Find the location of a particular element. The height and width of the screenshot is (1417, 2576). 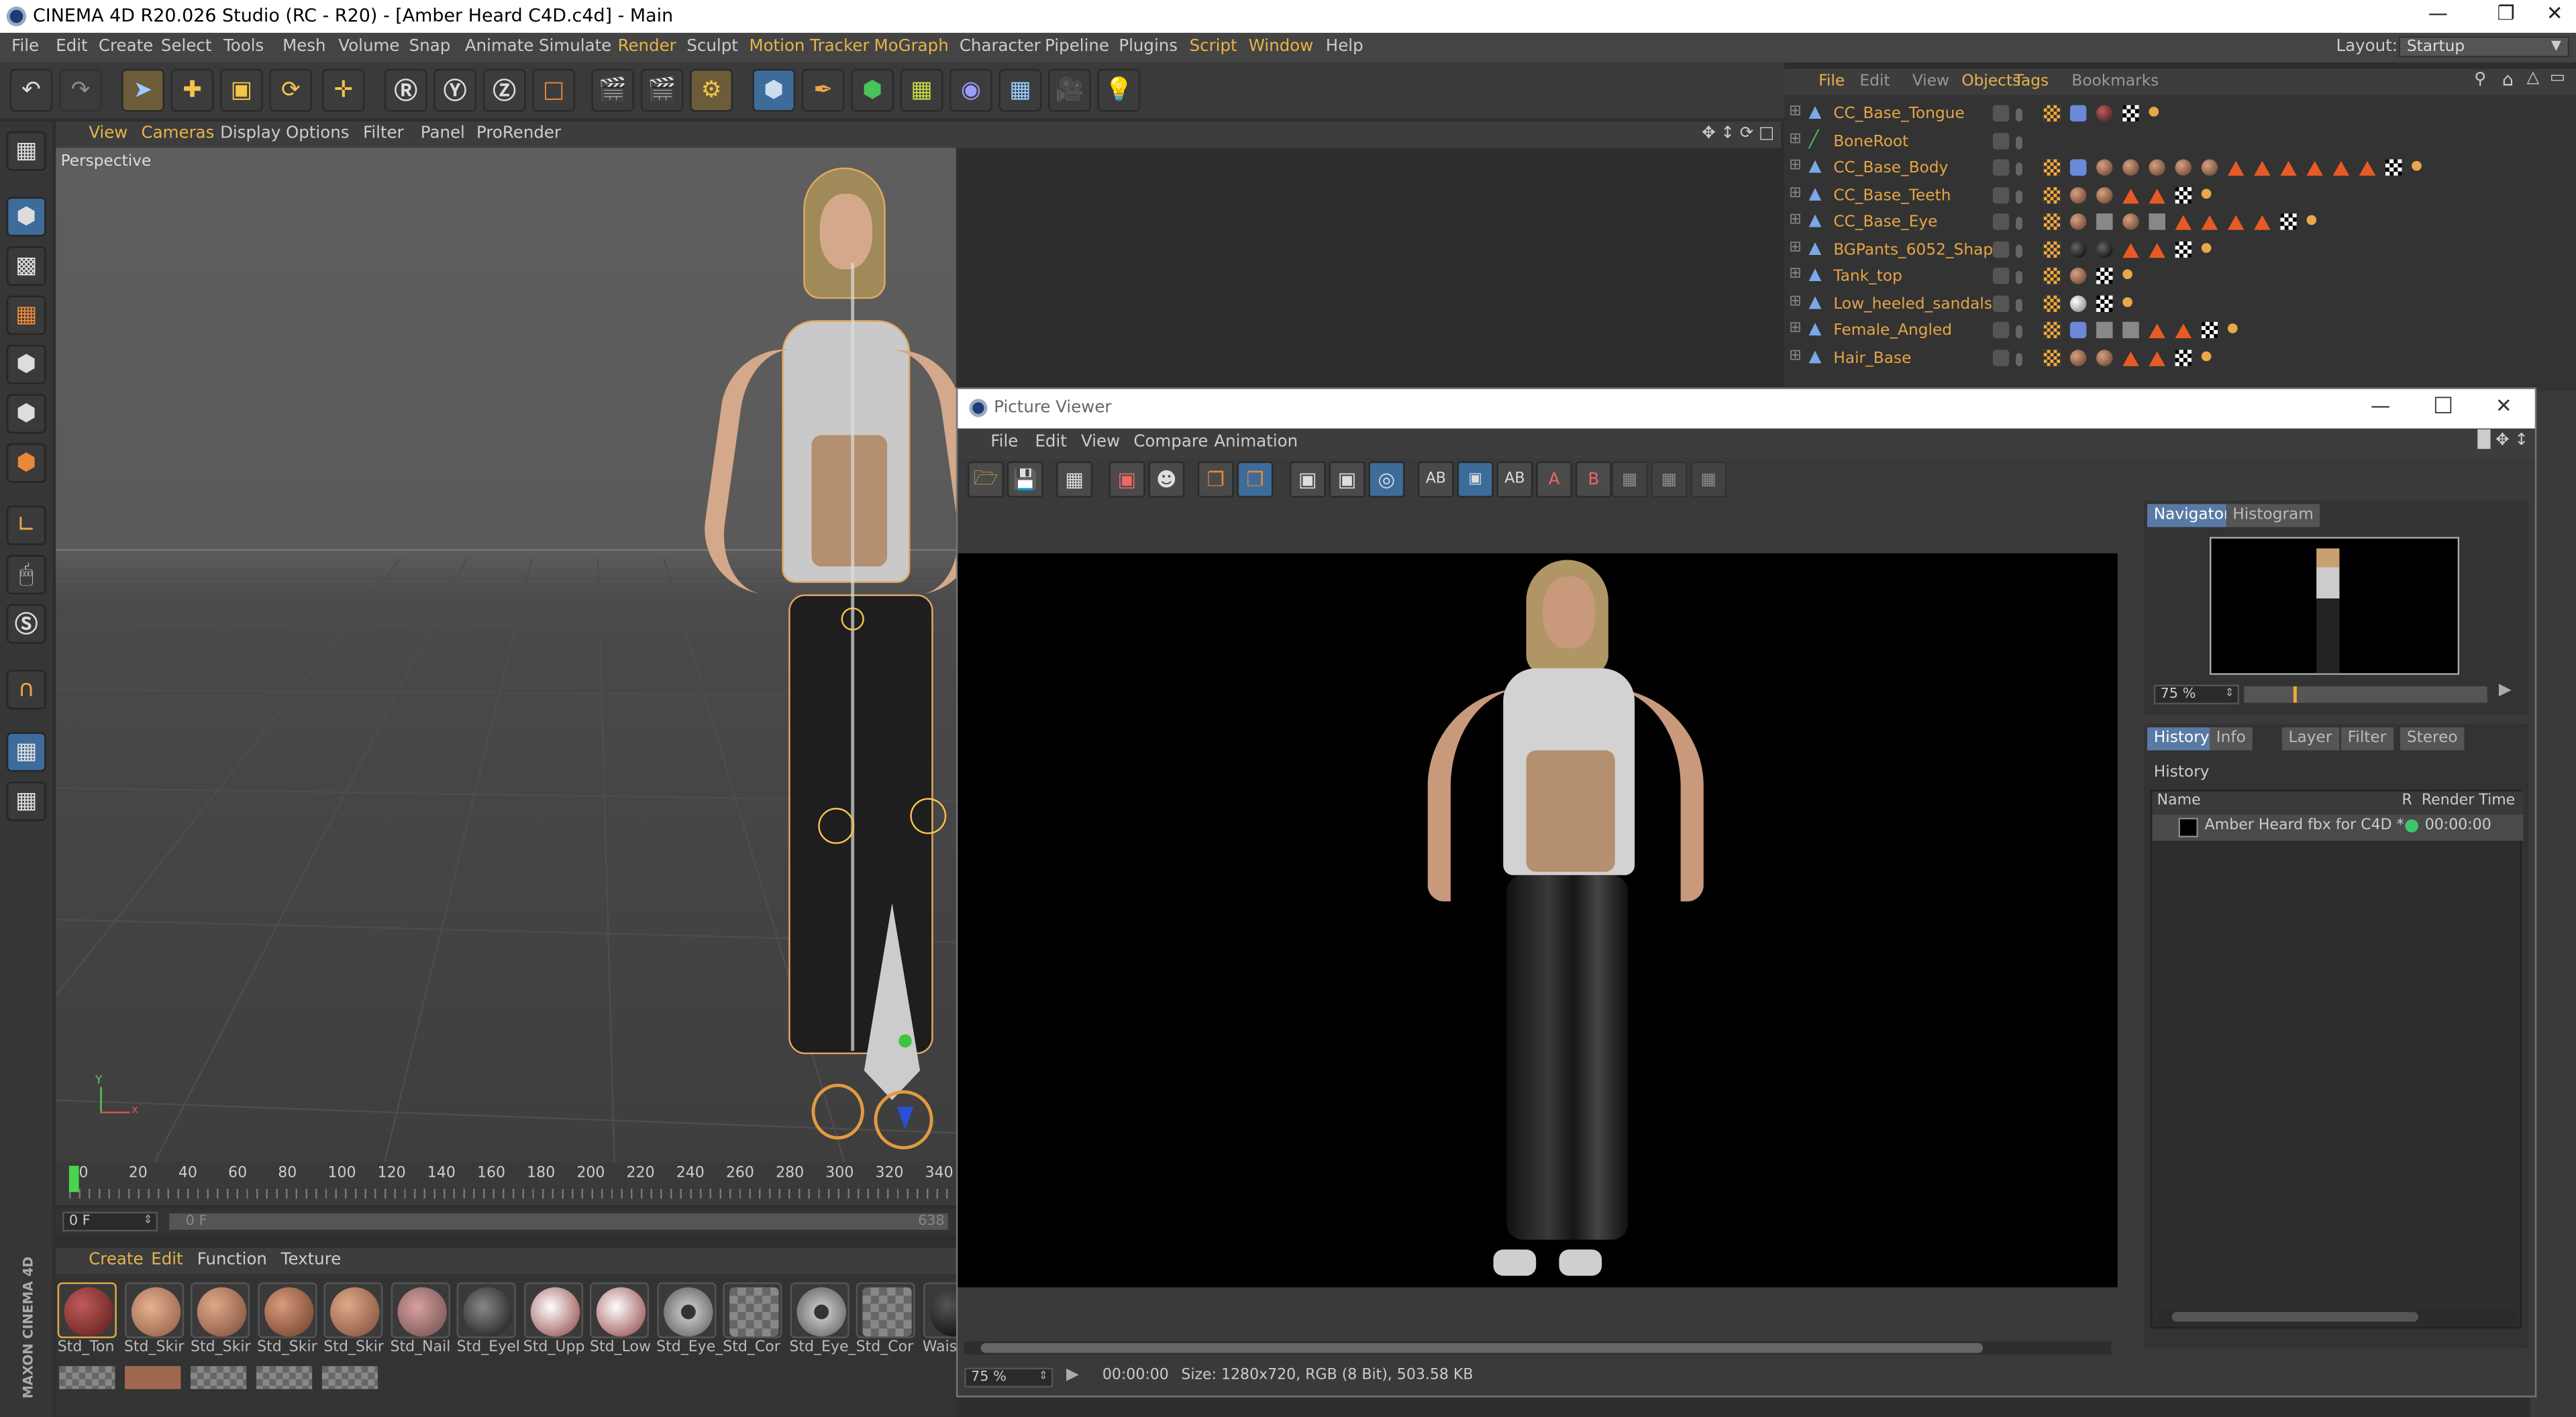

search-icon: ⚲ is located at coordinates (2480, 79).